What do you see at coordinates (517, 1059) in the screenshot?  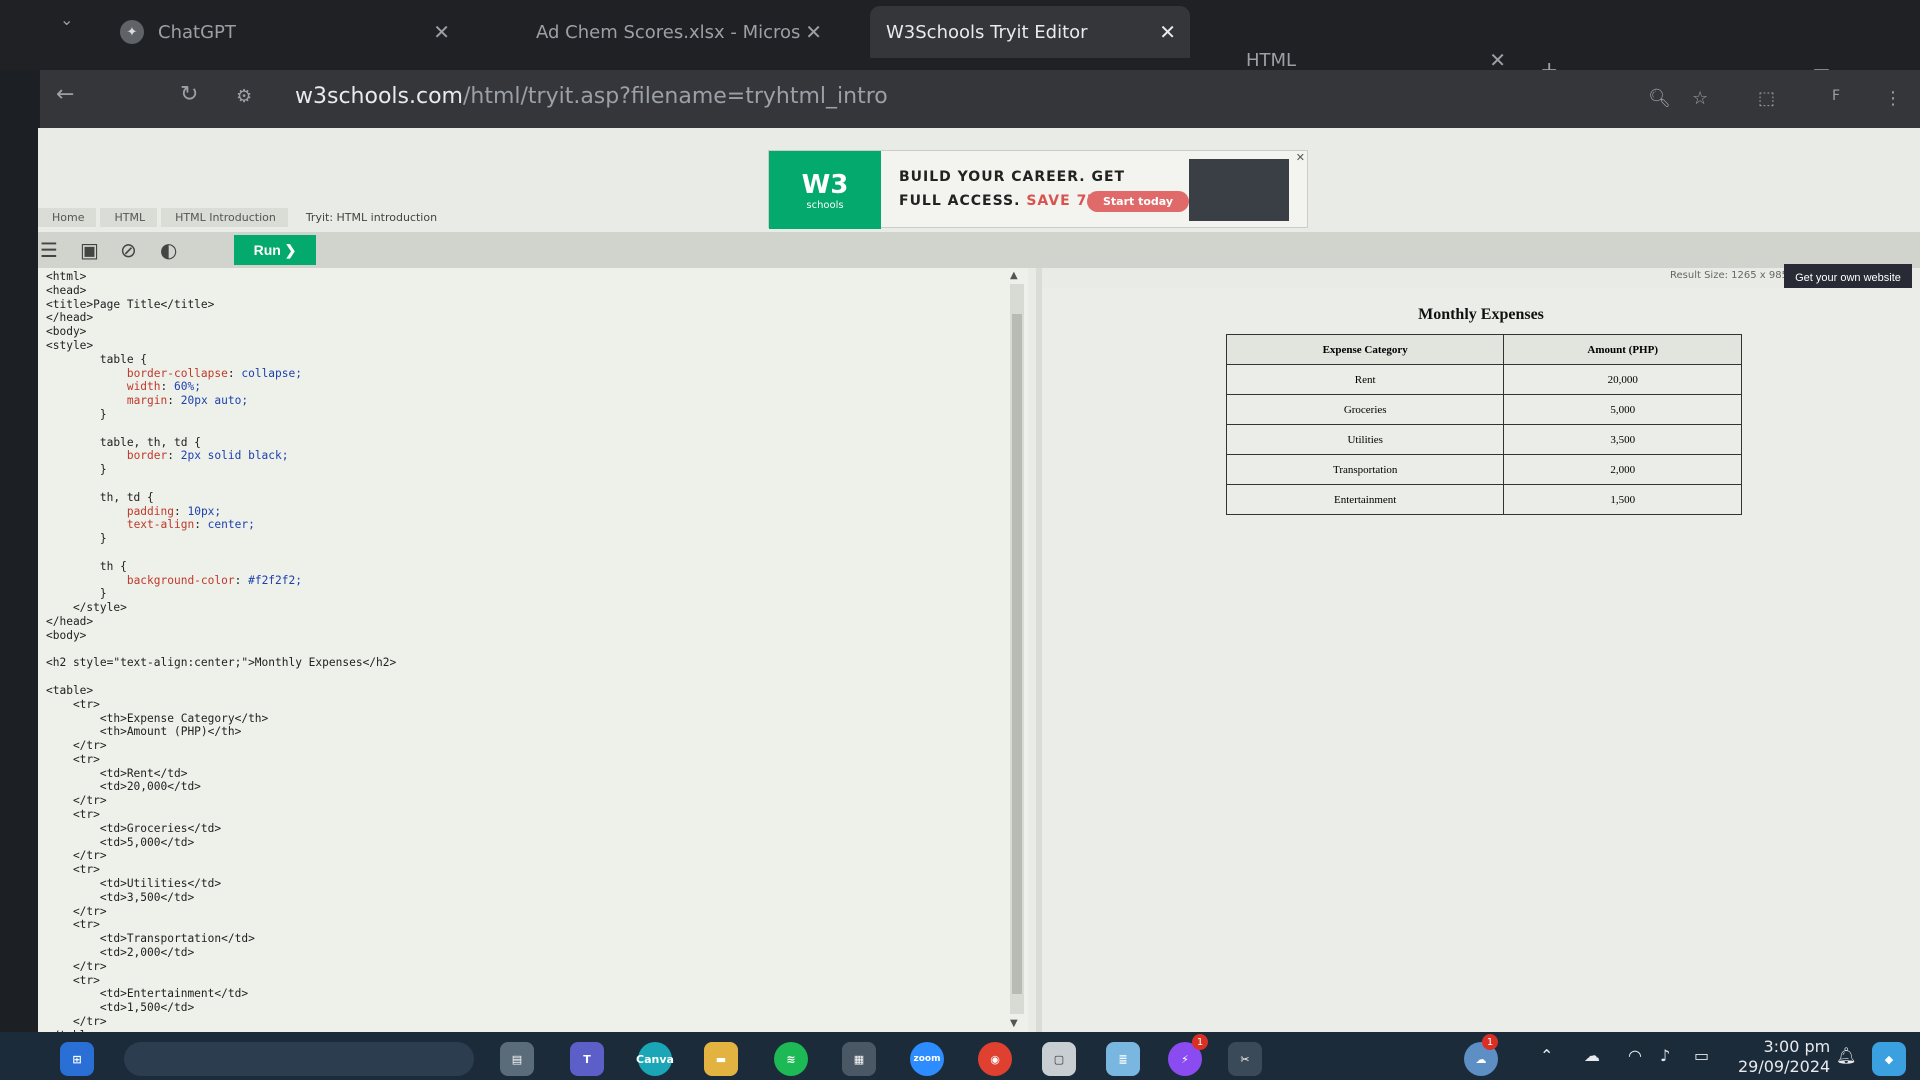 I see `notes-icon: ▤` at bounding box center [517, 1059].